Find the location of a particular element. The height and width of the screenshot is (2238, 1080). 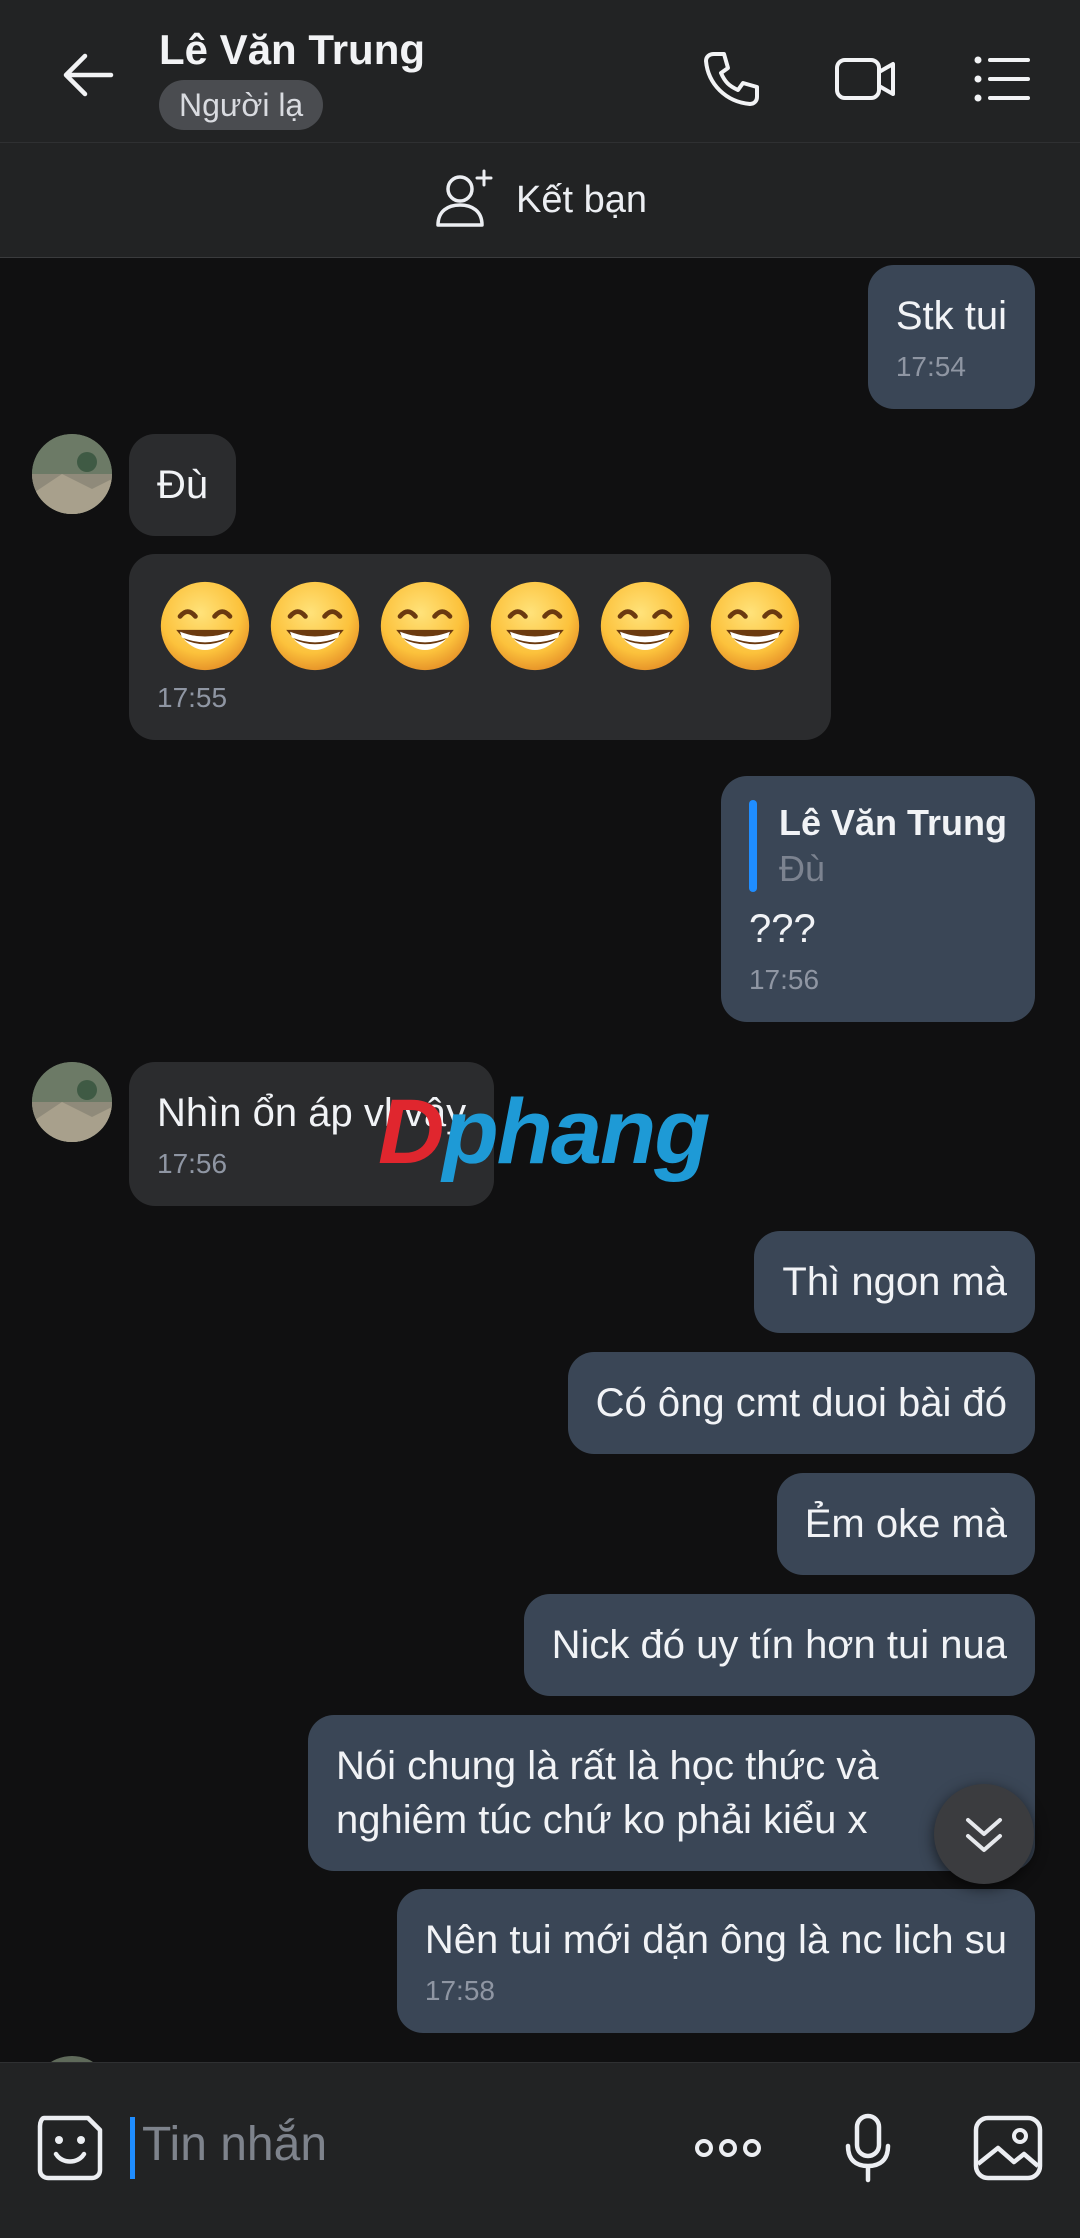

chevron-double-down-icon is located at coordinates (984, 1835).